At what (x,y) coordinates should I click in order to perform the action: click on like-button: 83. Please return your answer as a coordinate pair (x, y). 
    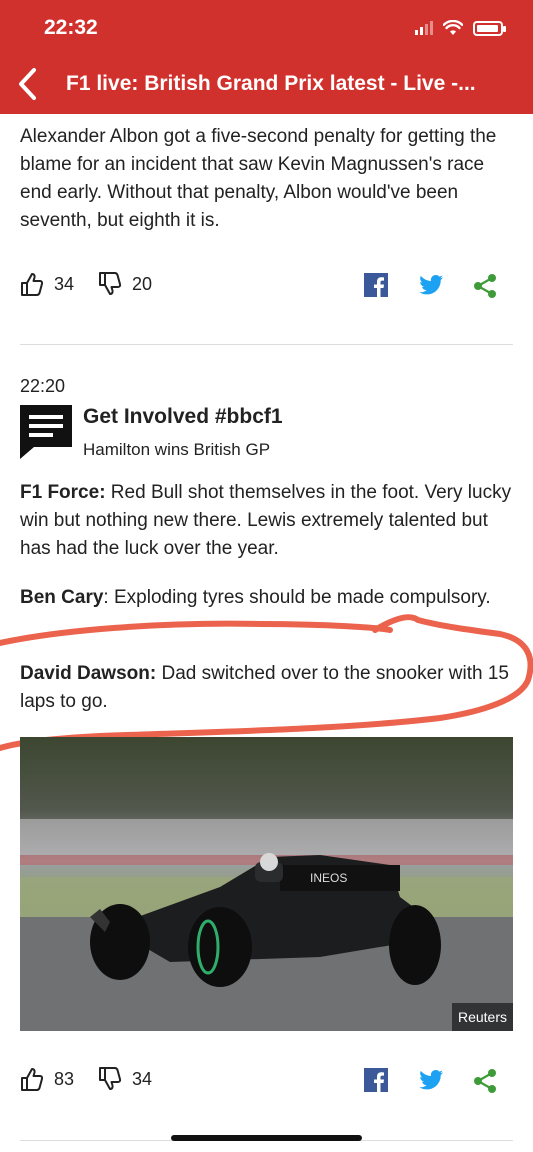
    Looking at the image, I should click on (47, 1079).